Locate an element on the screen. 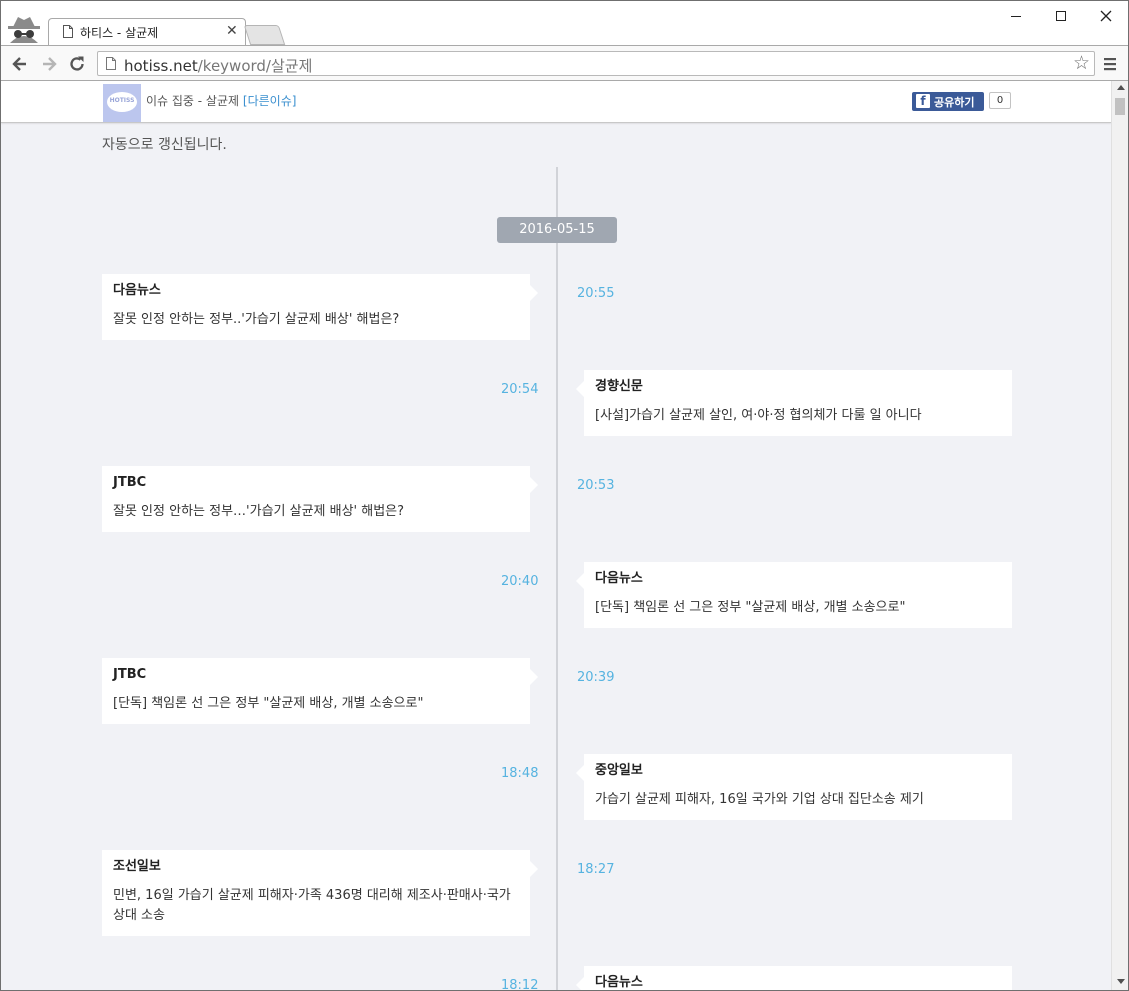 Image resolution: width=1129 pixels, height=991 pixels. minimize-icon is located at coordinates (1016, 16).